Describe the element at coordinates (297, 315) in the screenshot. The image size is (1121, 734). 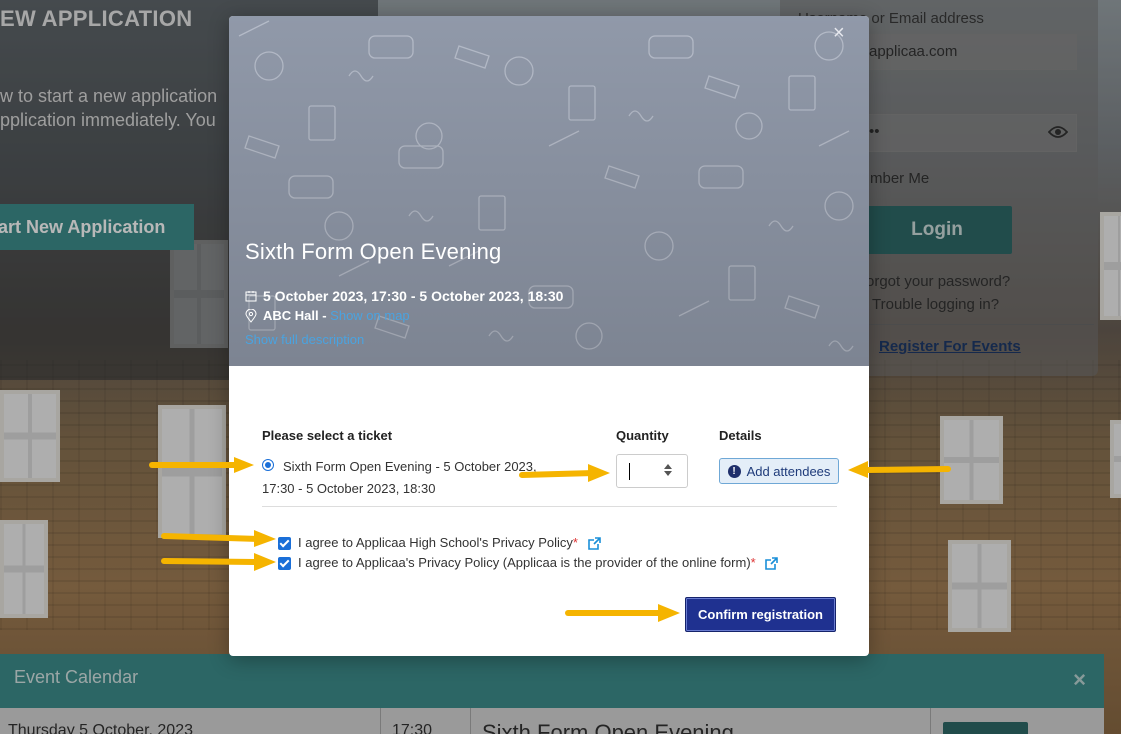
I see `event-location: ABC Hall -` at that location.